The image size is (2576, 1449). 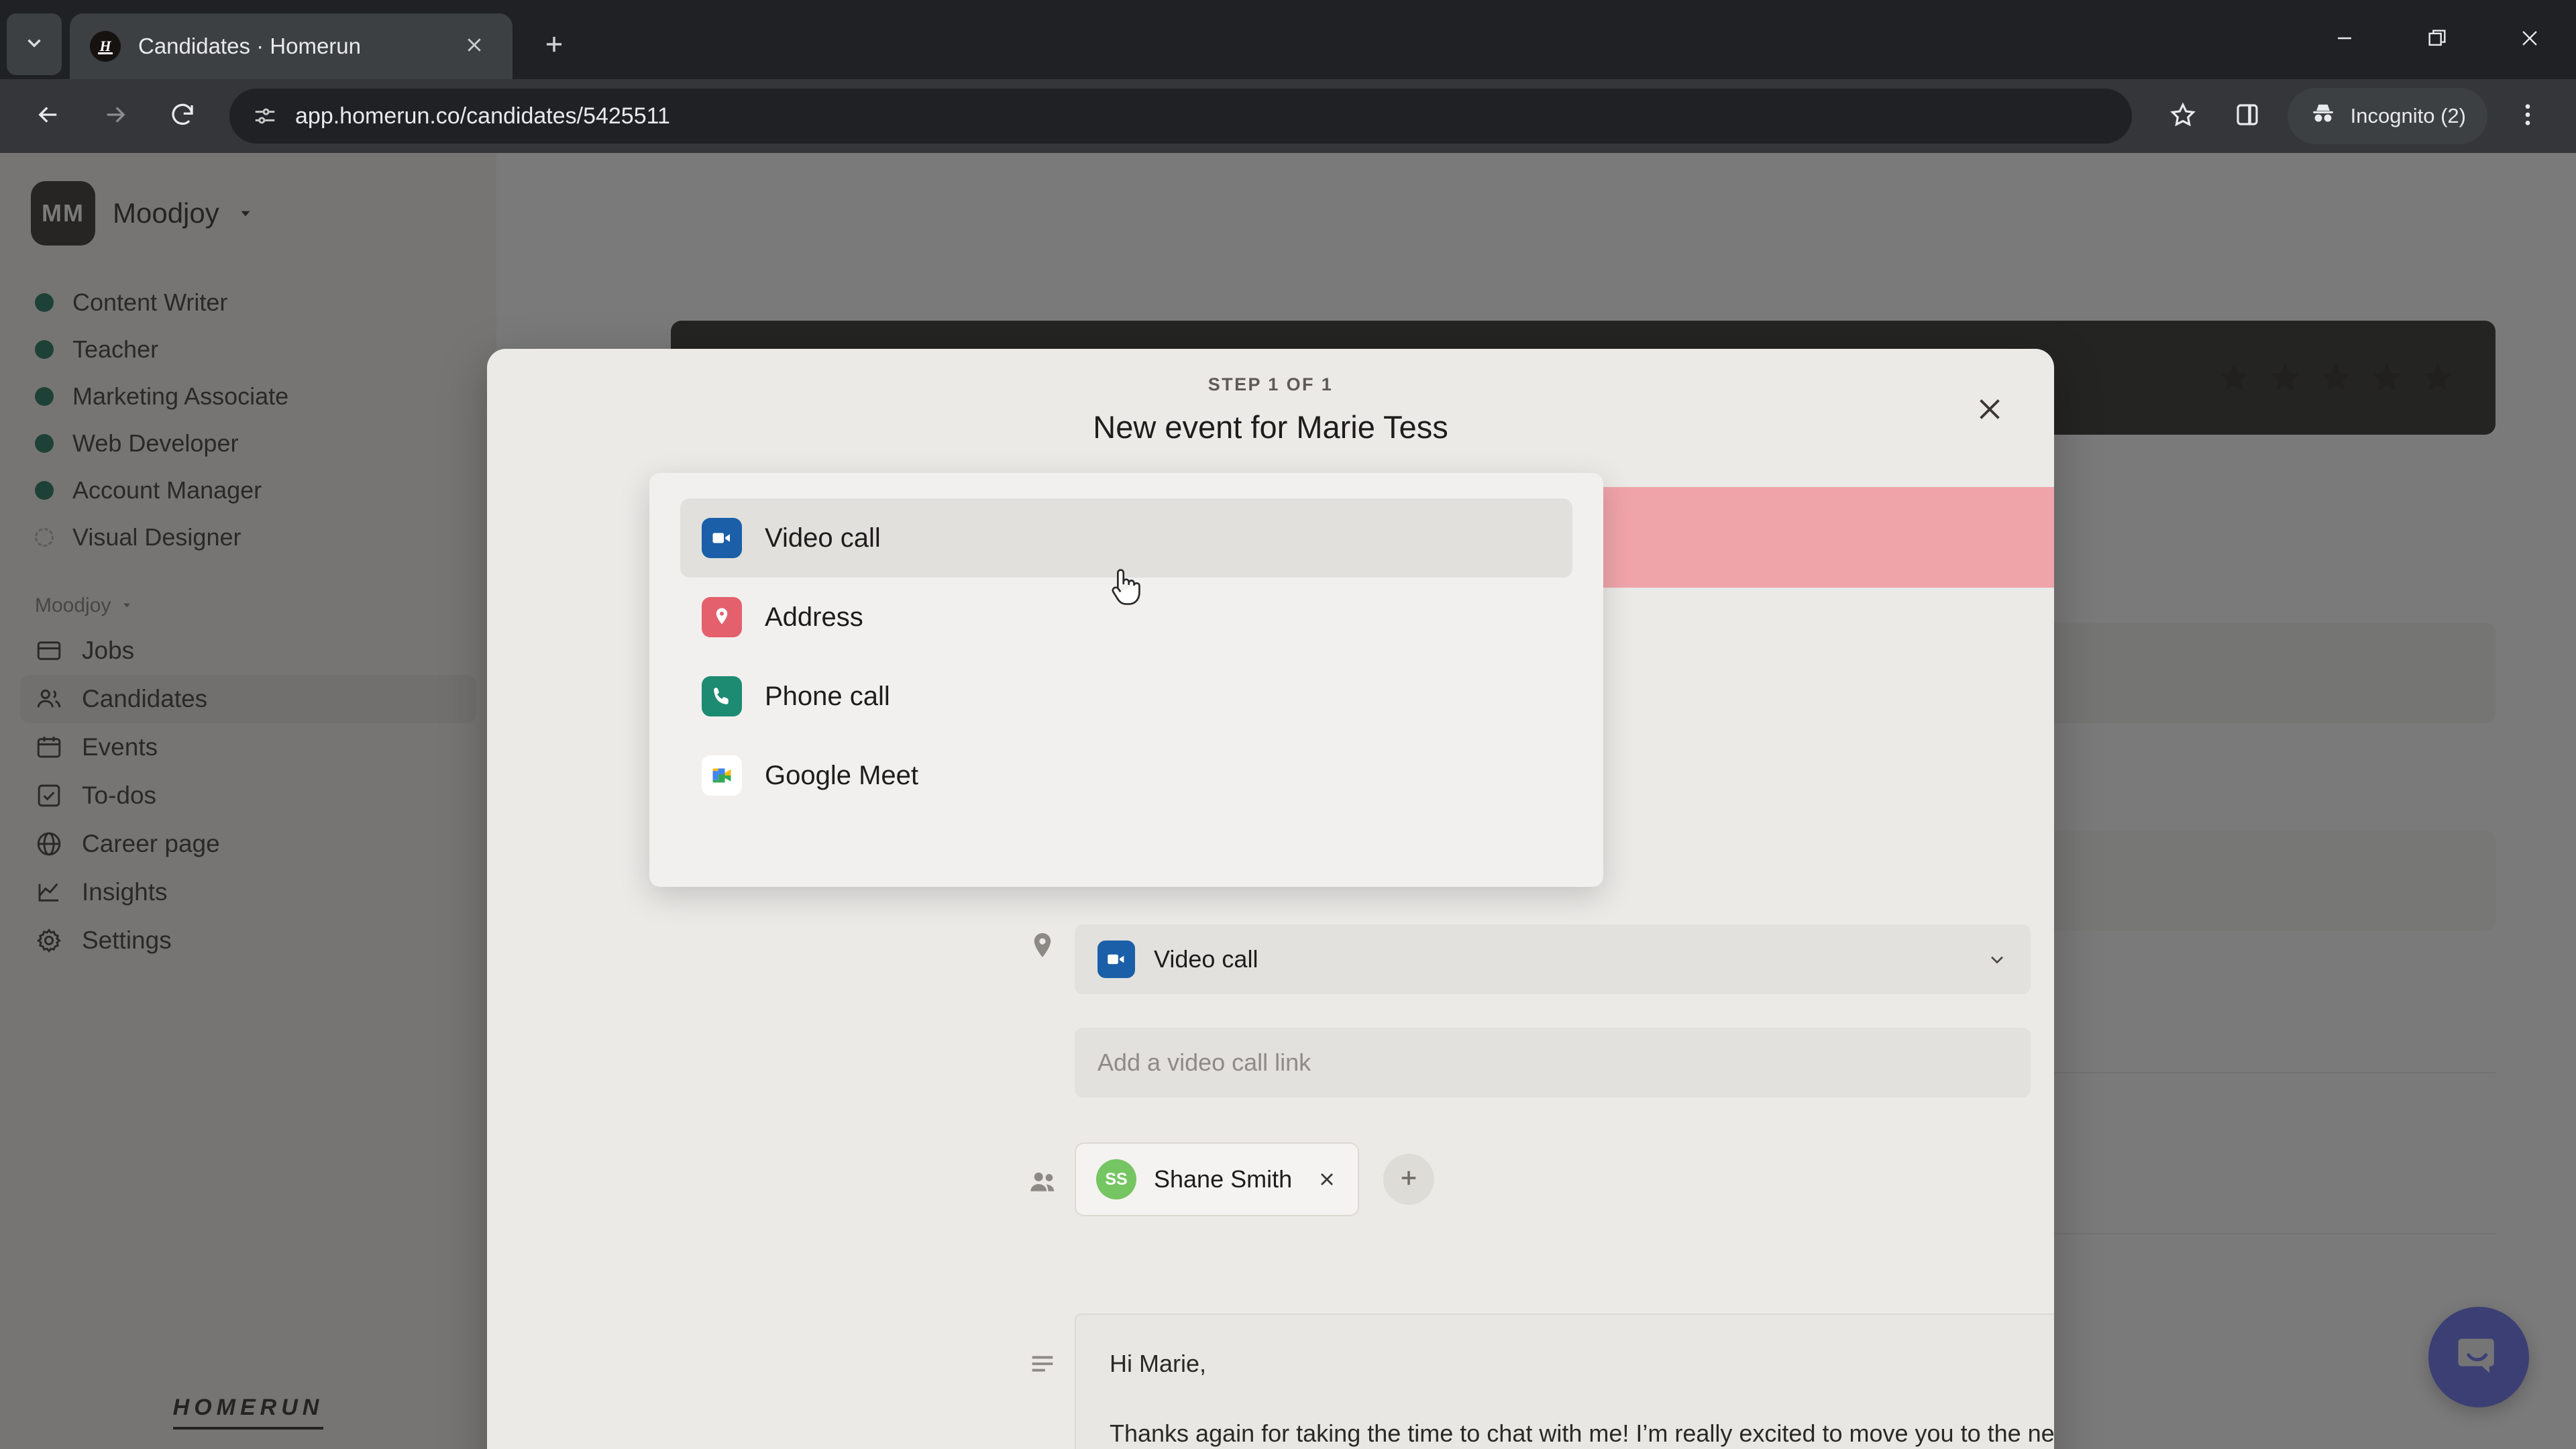 I want to click on star-icon, so click(x=2183, y=116).